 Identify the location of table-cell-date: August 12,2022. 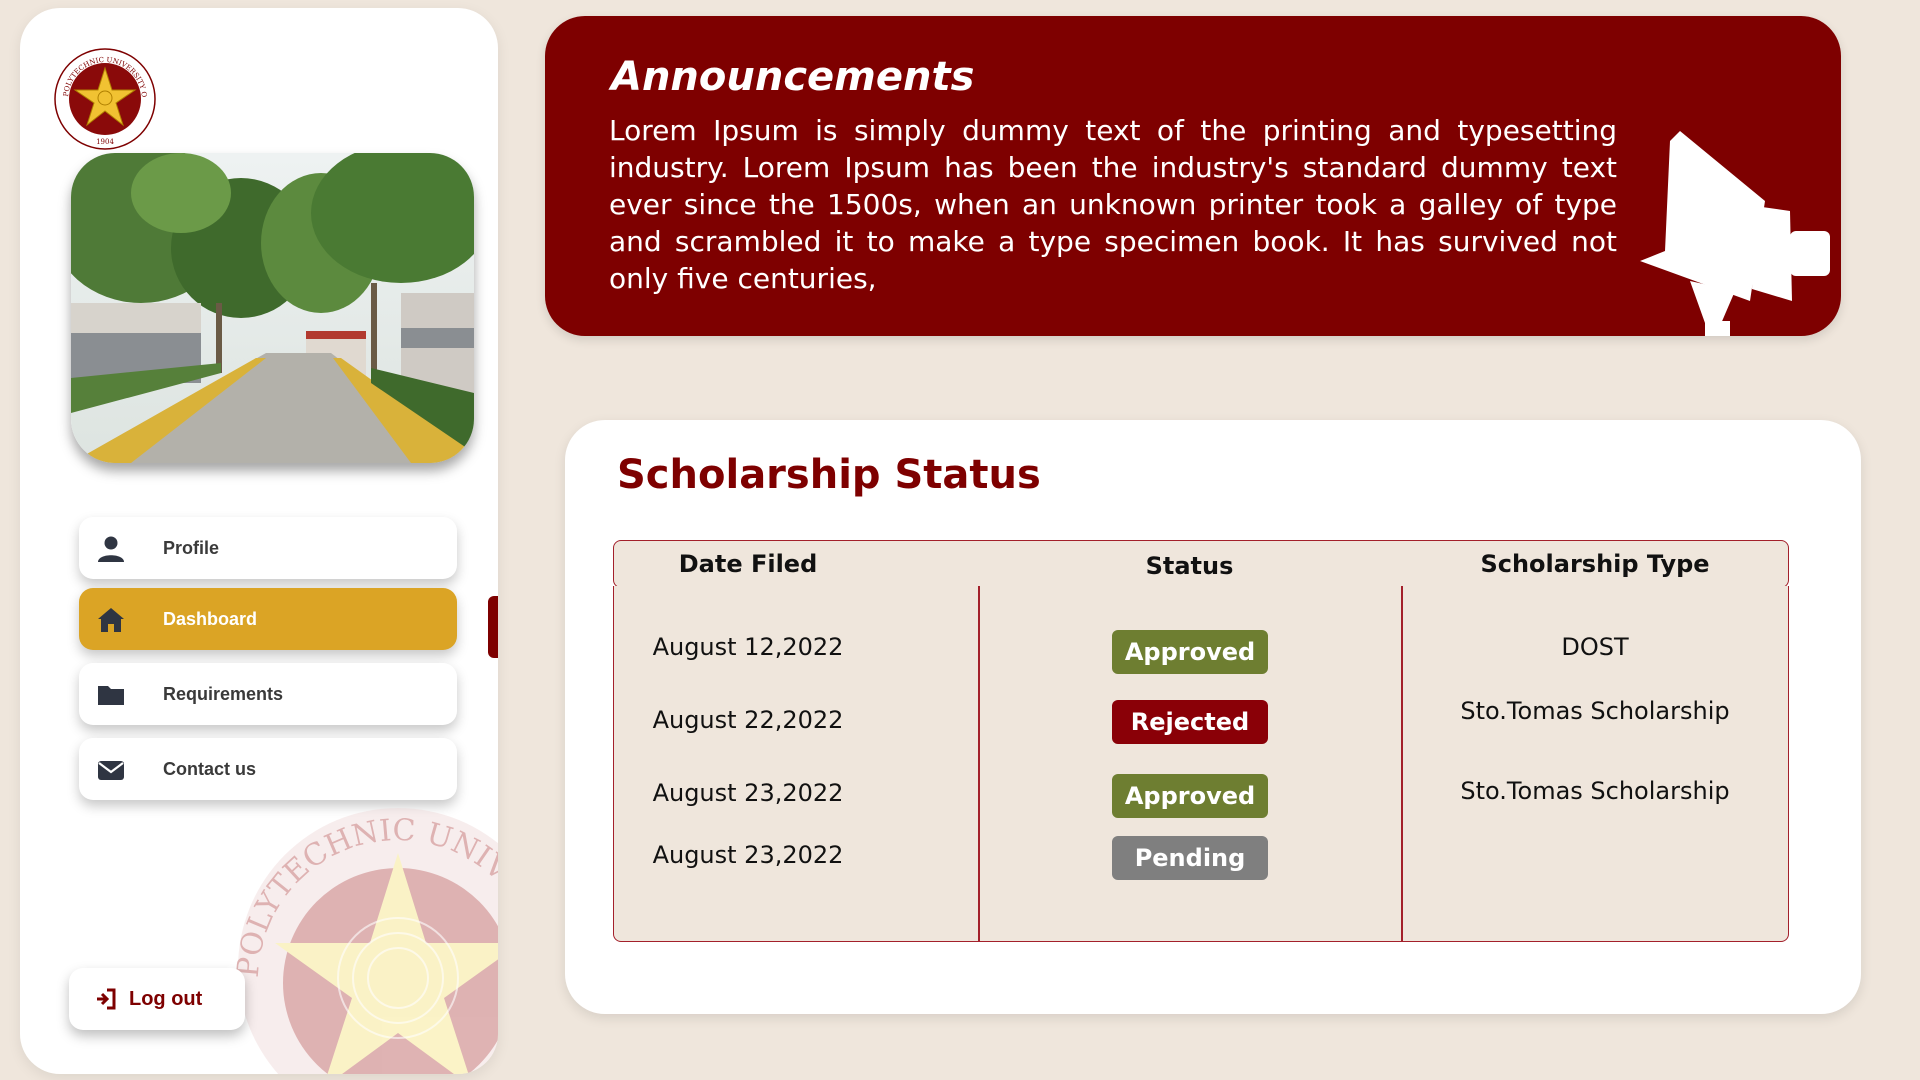
(748, 647).